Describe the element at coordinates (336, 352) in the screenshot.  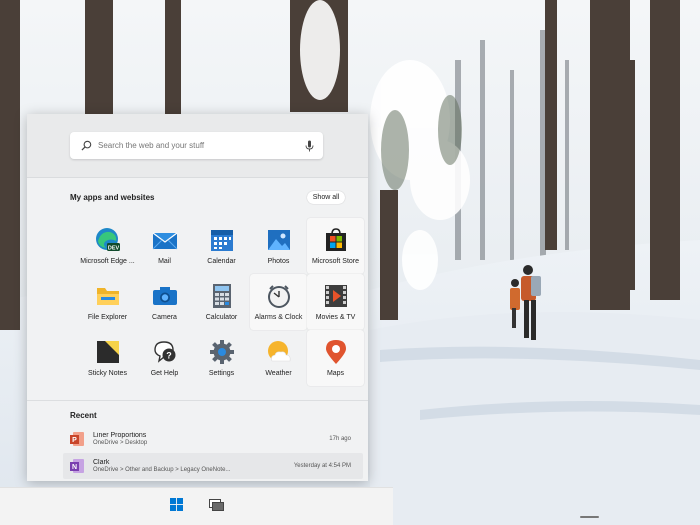
I see `map-pin-icon` at that location.